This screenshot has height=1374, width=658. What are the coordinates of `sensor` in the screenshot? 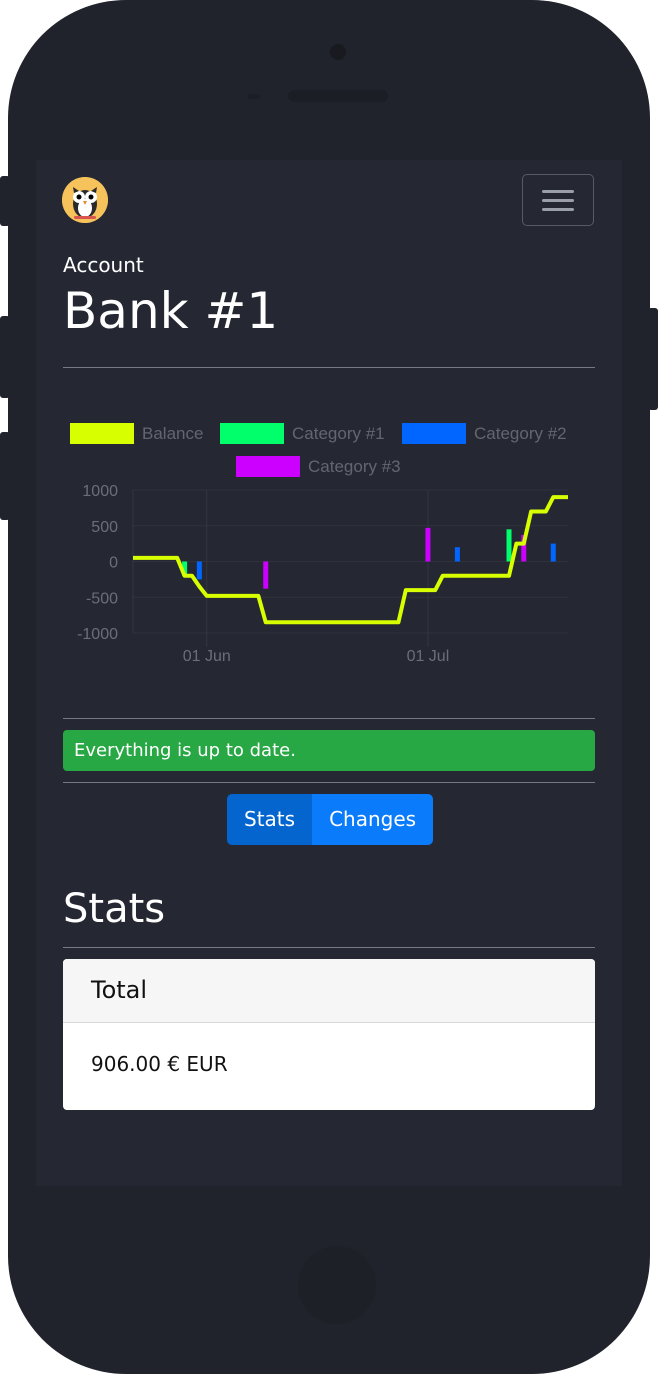 It's located at (254, 96).